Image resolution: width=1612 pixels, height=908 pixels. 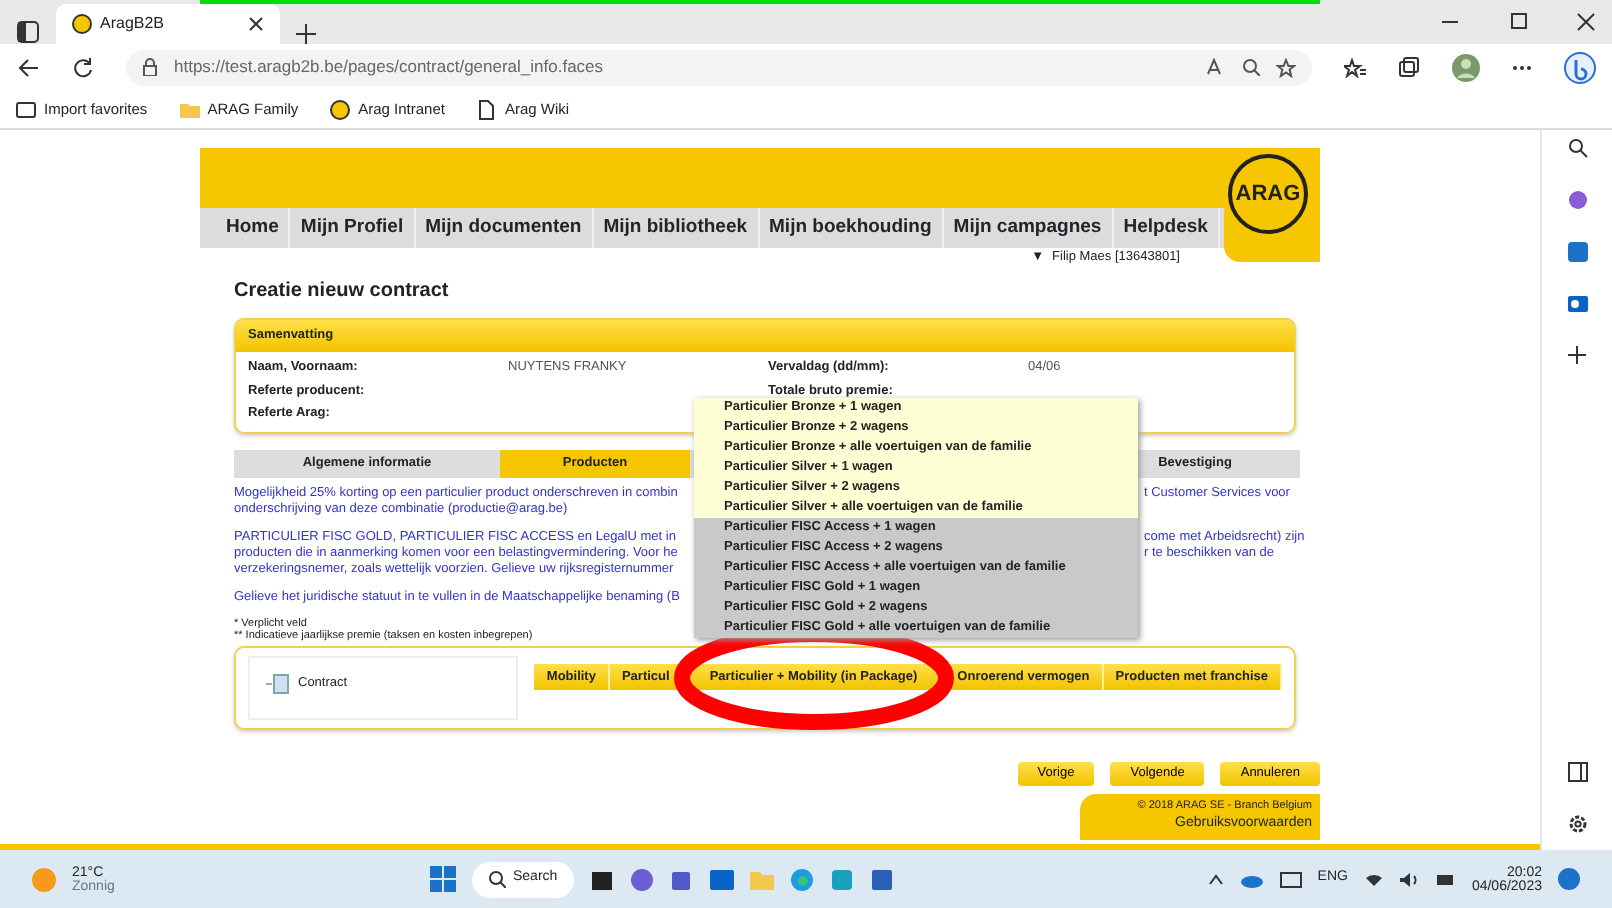 I want to click on collections-icon, so click(x=1409, y=67).